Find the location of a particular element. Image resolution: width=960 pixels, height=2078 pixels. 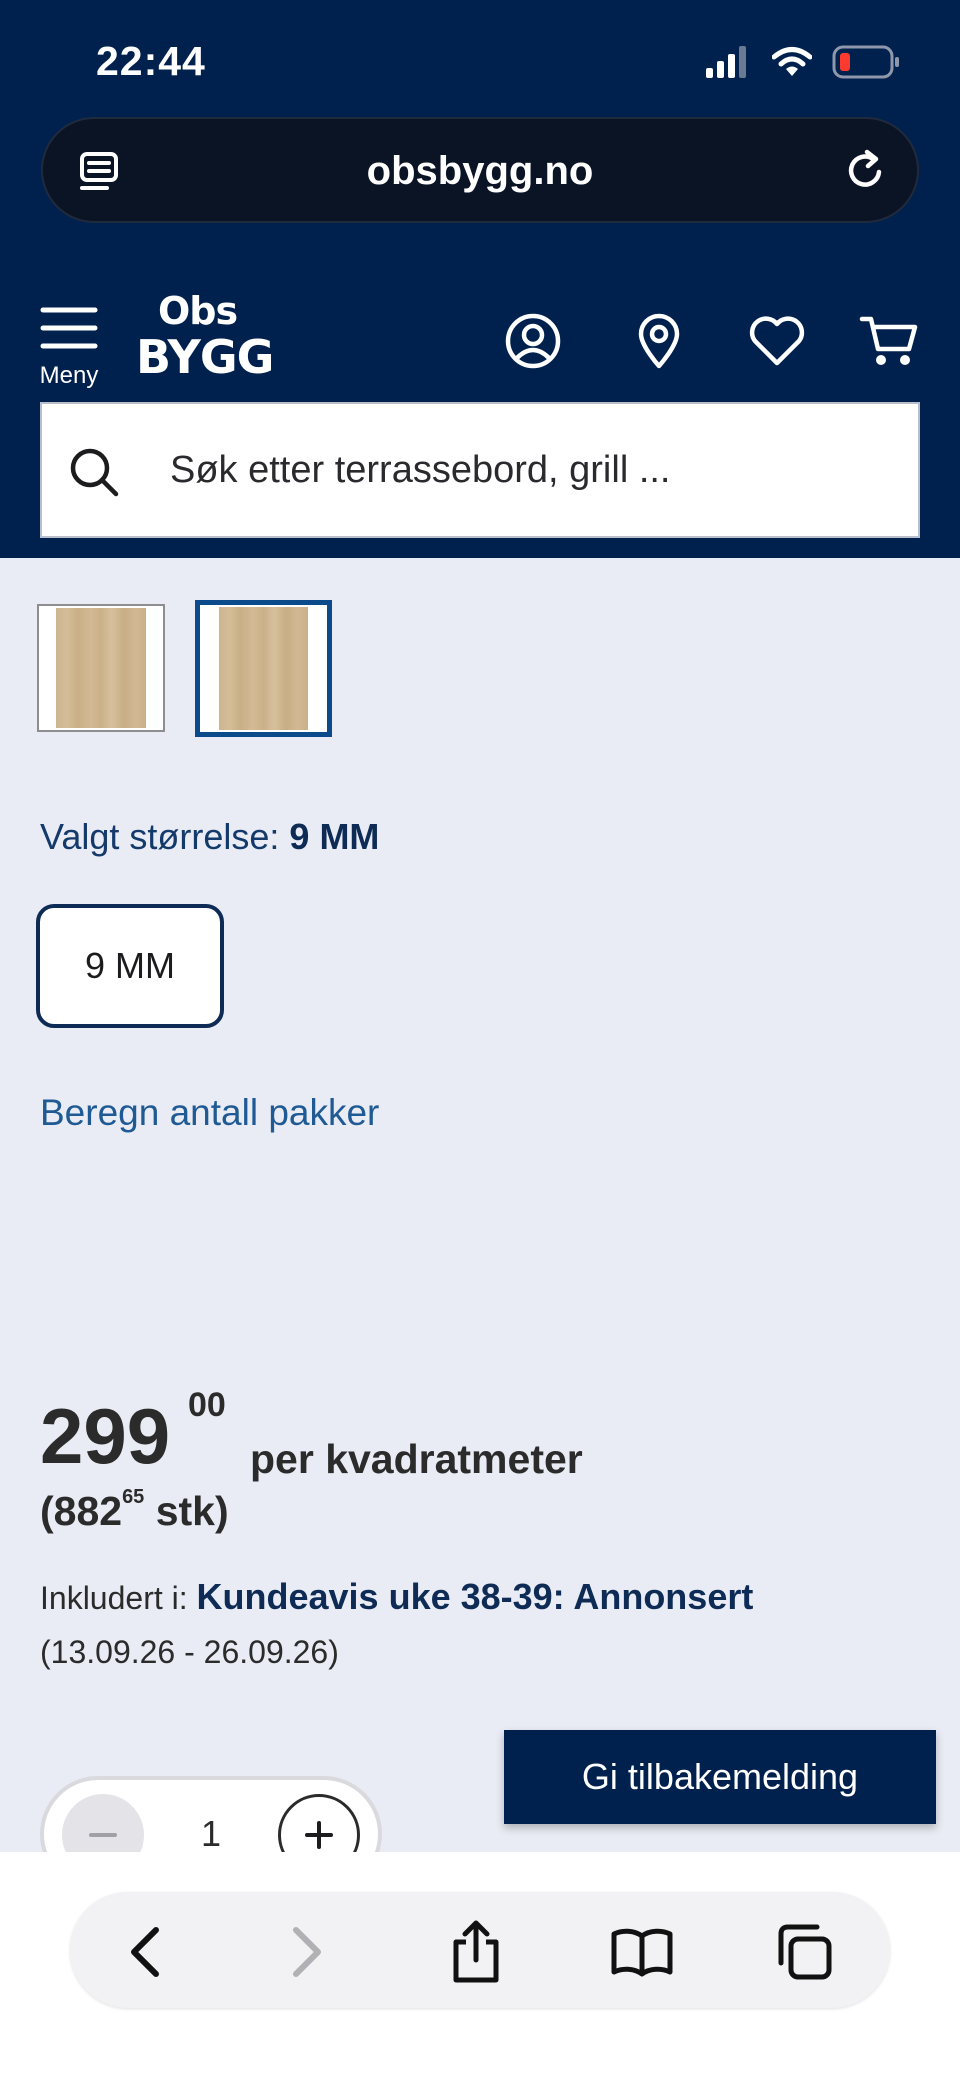

back-icon is located at coordinates (146, 1952).